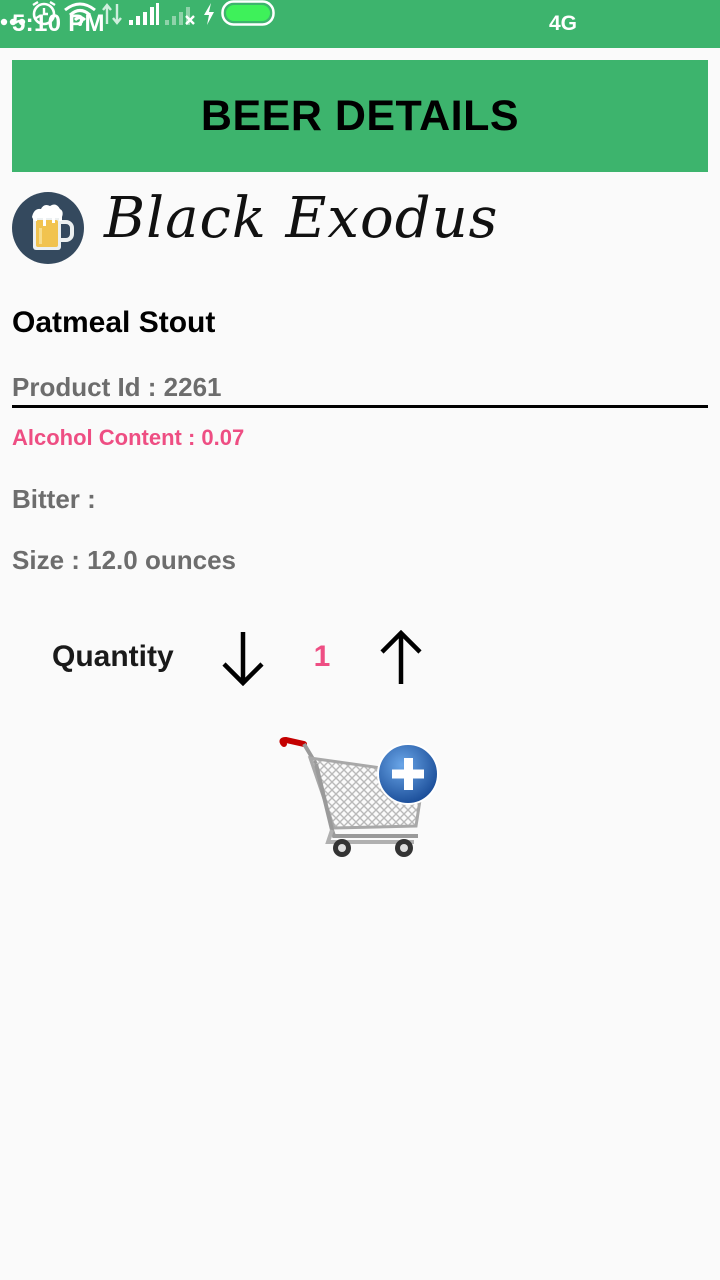 Image resolution: width=720 pixels, height=1280 pixels. What do you see at coordinates (359, 797) in the screenshot?
I see `add-to-cart-icon` at bounding box center [359, 797].